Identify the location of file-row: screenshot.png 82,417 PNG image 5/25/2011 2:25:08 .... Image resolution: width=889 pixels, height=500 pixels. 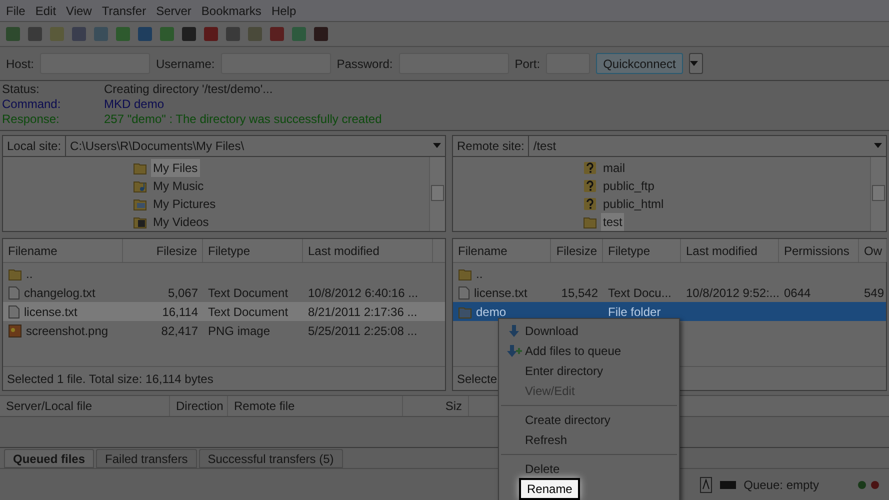
(224, 330).